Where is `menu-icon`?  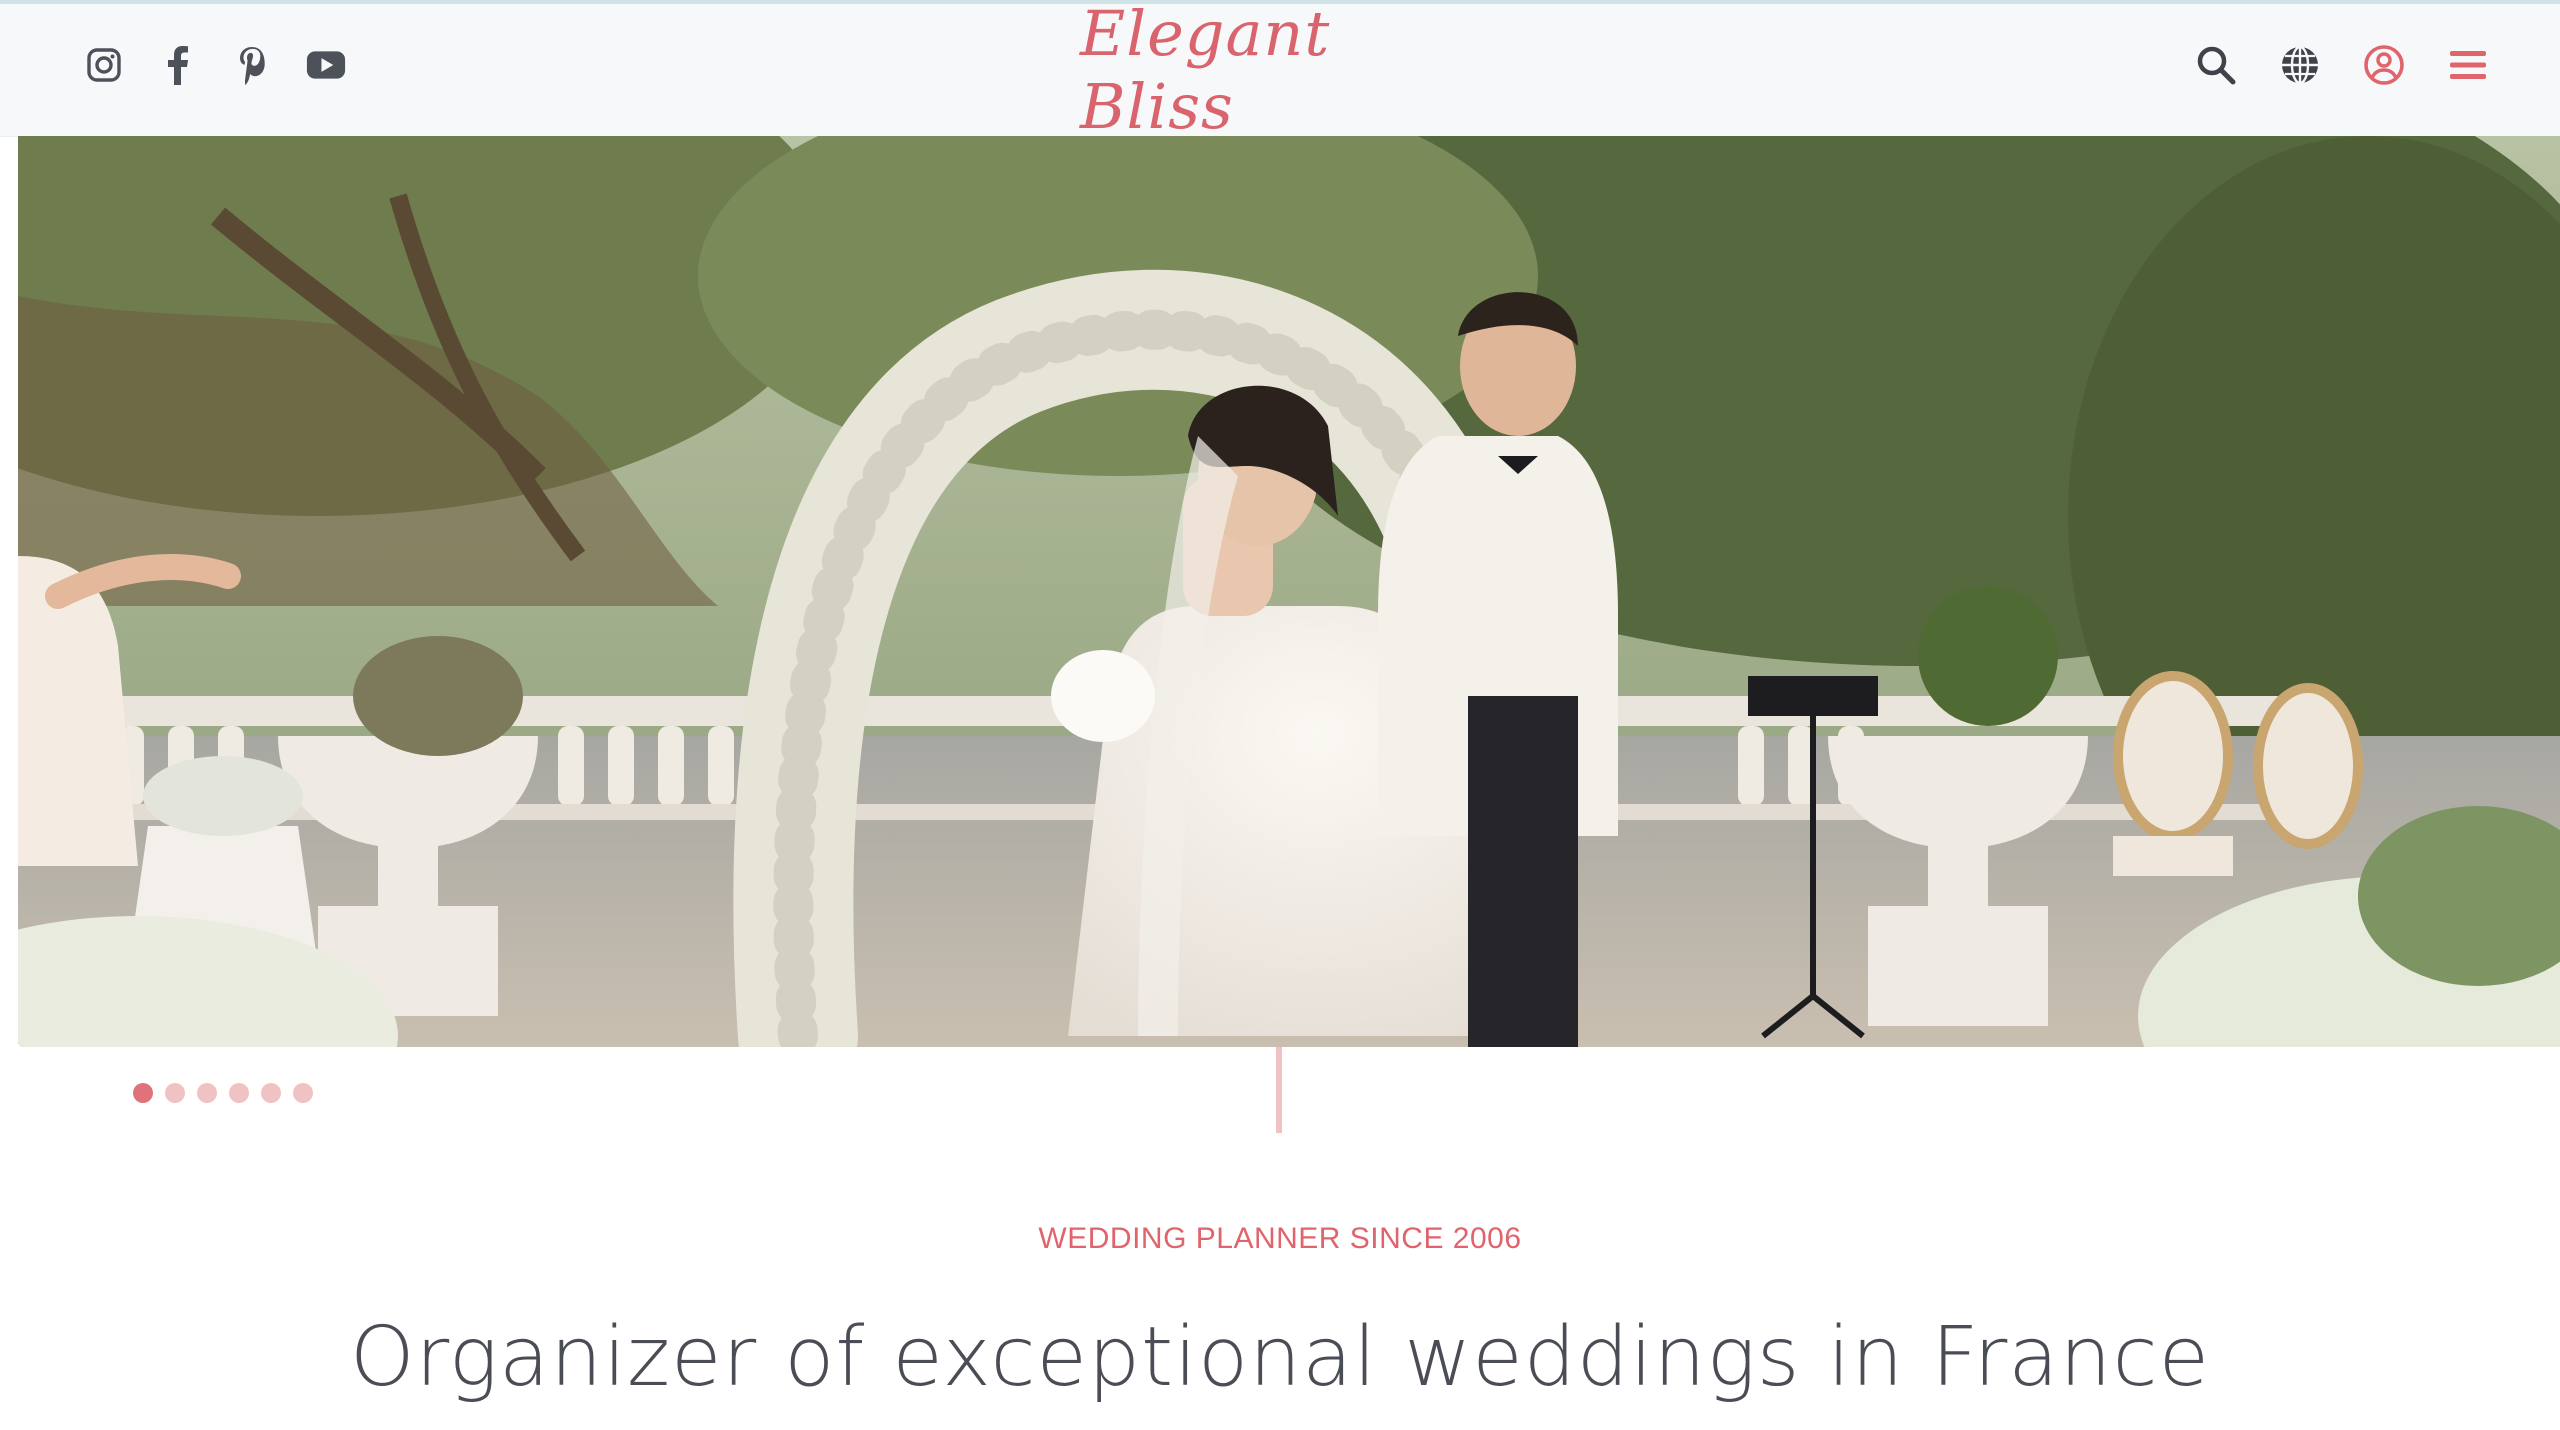 menu-icon is located at coordinates (2468, 65).